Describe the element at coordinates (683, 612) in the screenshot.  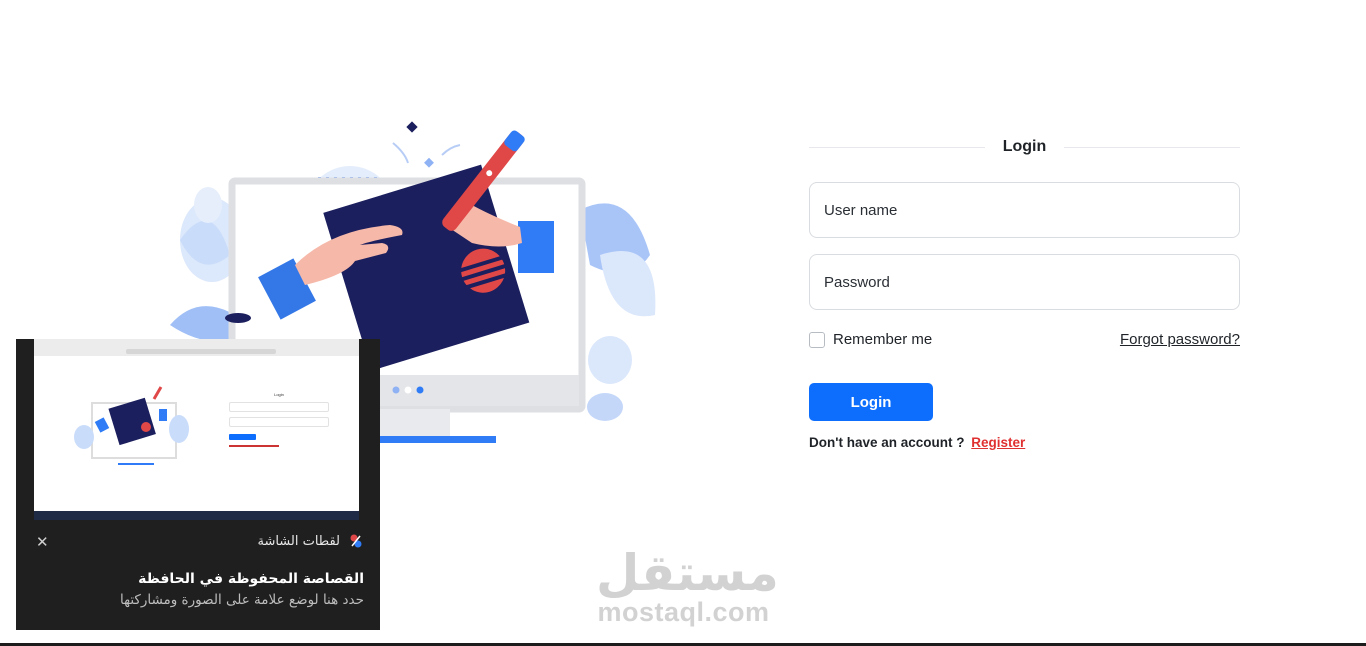
I see `watermark-latin: mostaql.com` at that location.